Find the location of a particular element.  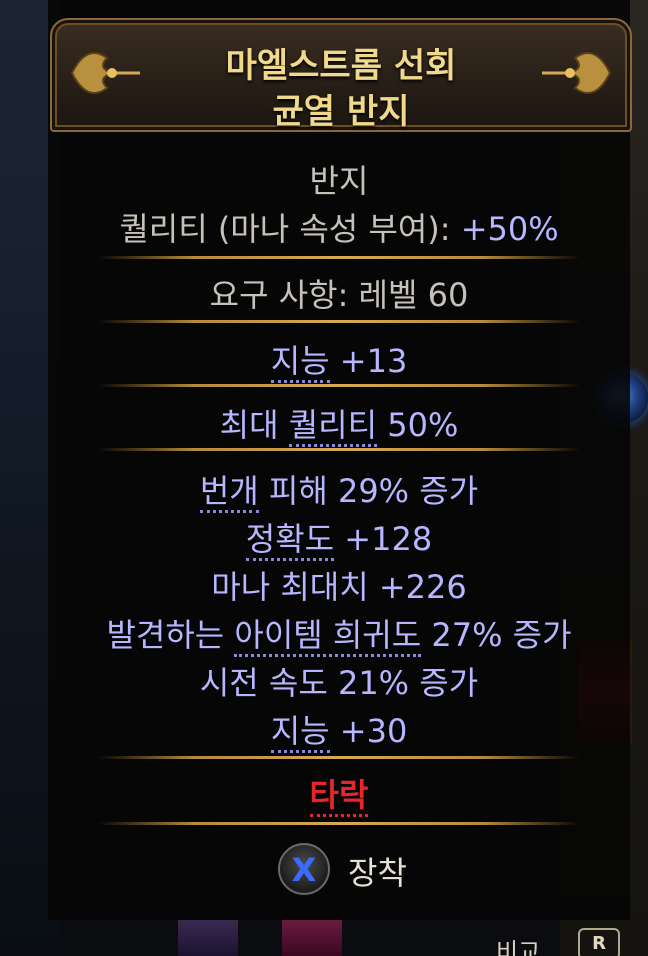

explicit-mod: 발견하는 아이템 희귀도 27% 증가 is located at coordinates (339, 633).